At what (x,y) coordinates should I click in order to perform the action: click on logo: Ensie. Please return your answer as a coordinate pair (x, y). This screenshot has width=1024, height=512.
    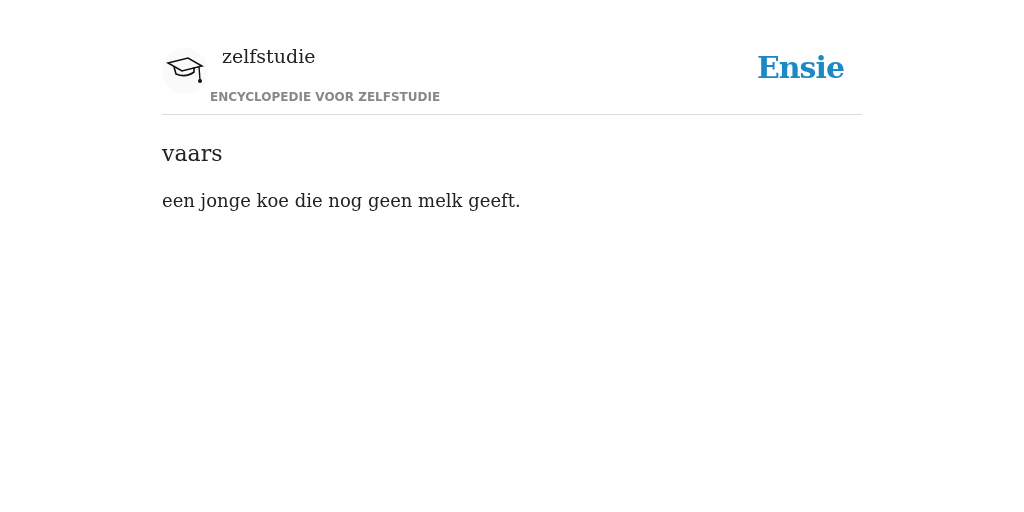
    Looking at the image, I should click on (800, 67).